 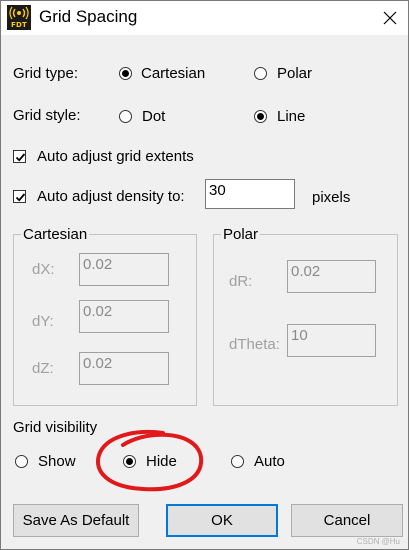 I want to click on window-title: Grid Spacing, so click(x=88, y=16).